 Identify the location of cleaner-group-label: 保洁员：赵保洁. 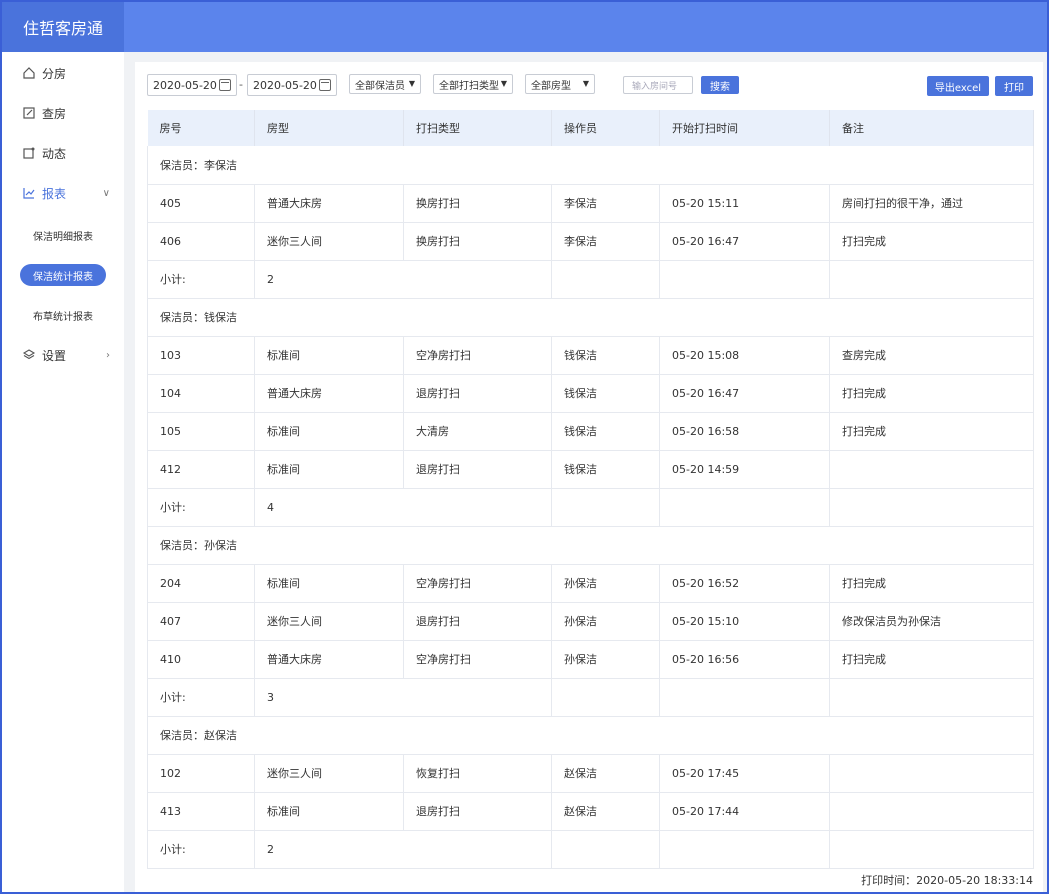
(590, 735).